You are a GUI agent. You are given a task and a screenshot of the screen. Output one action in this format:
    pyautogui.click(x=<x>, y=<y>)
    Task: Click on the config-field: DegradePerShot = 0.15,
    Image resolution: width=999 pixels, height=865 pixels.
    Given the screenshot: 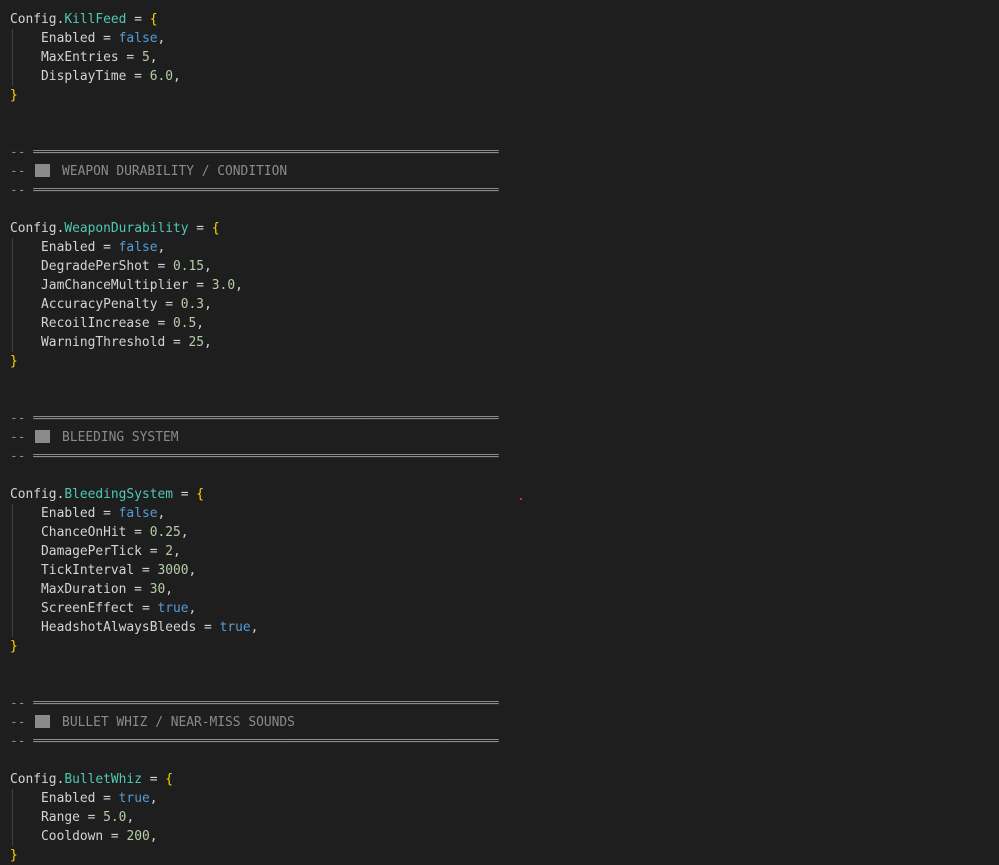 What is the action you would take?
    pyautogui.click(x=111, y=266)
    